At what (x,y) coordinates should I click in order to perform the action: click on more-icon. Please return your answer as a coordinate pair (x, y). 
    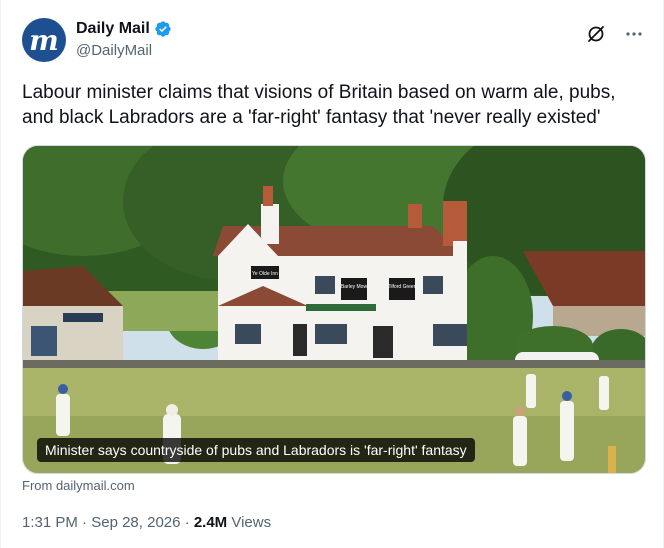
    Looking at the image, I should click on (634, 34).